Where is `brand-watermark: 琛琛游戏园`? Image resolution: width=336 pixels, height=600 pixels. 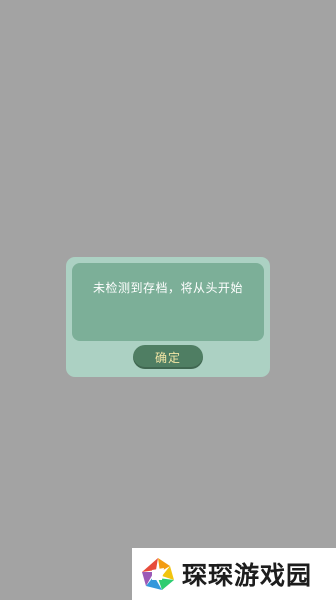 brand-watermark: 琛琛游戏园 is located at coordinates (234, 574).